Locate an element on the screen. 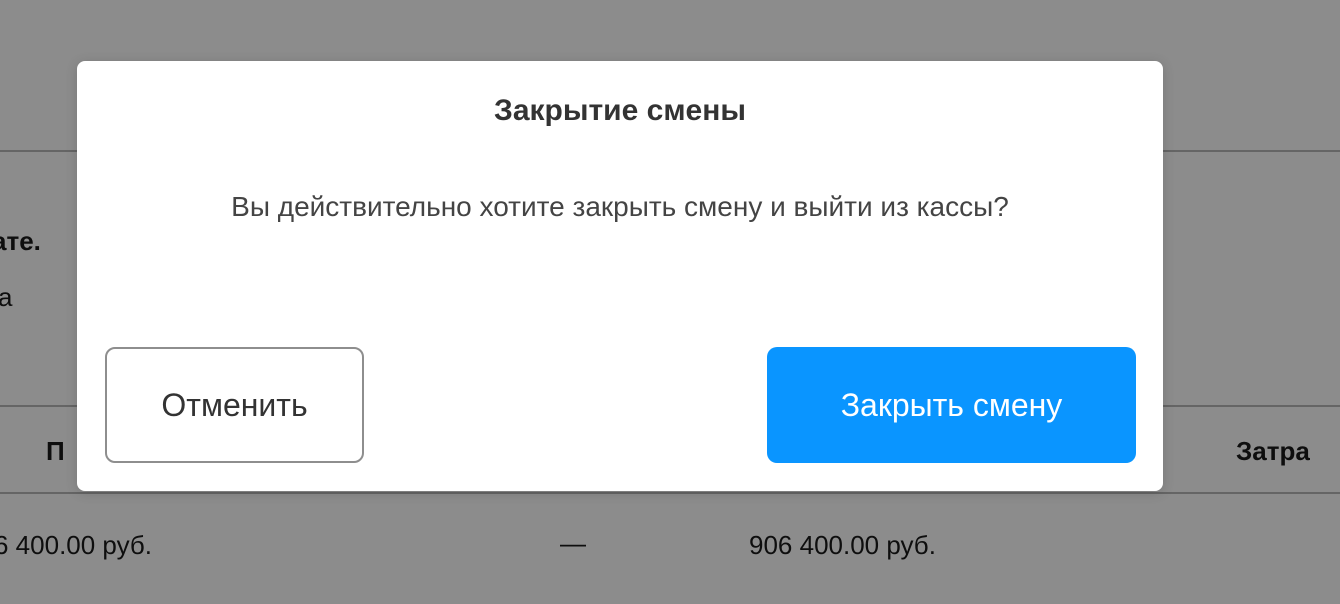 The image size is (1340, 604). cancel-button: Отменить is located at coordinates (234, 405).